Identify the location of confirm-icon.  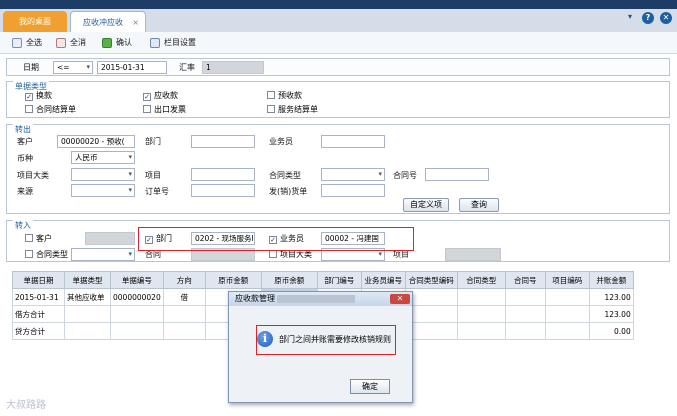
(107, 42).